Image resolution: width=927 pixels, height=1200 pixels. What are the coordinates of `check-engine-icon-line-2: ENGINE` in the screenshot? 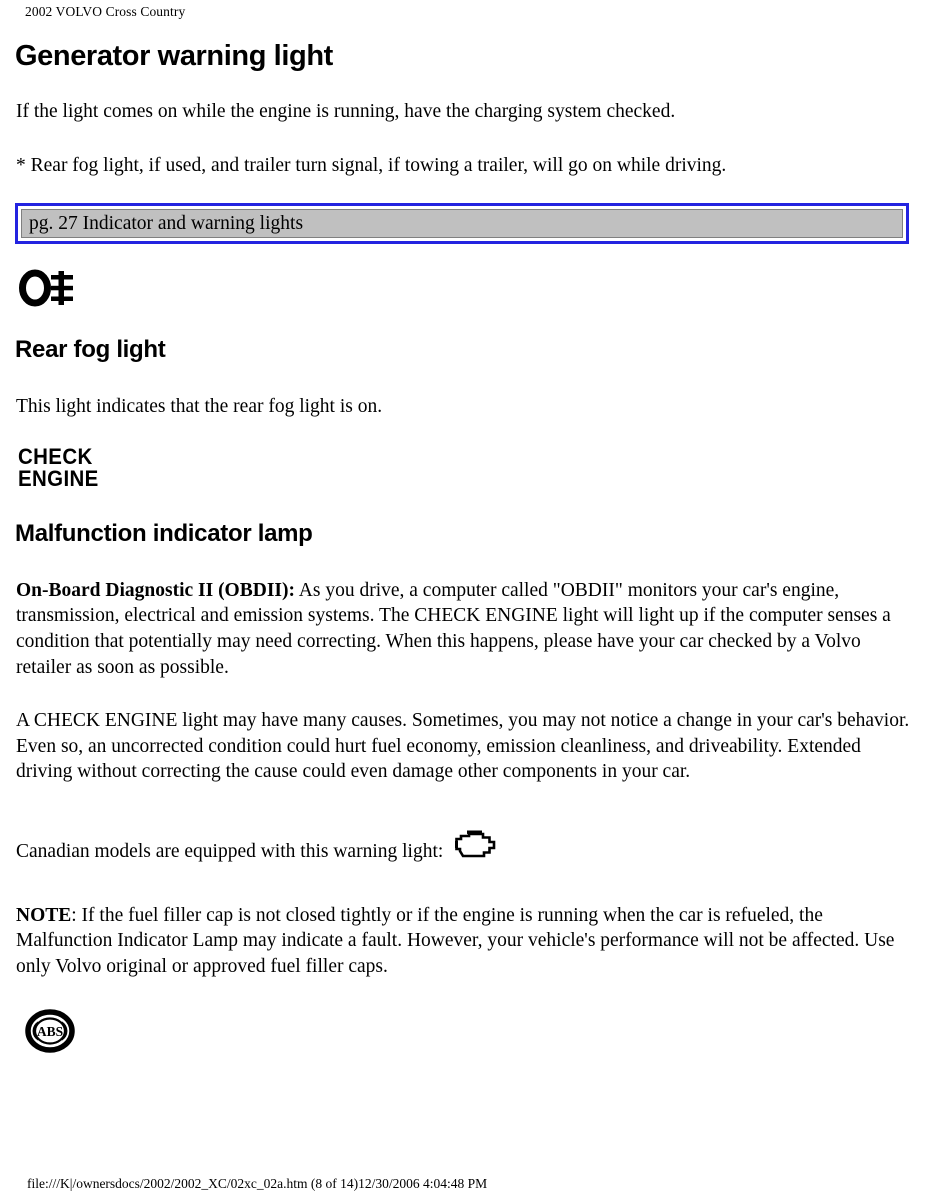 It's located at (58, 478).